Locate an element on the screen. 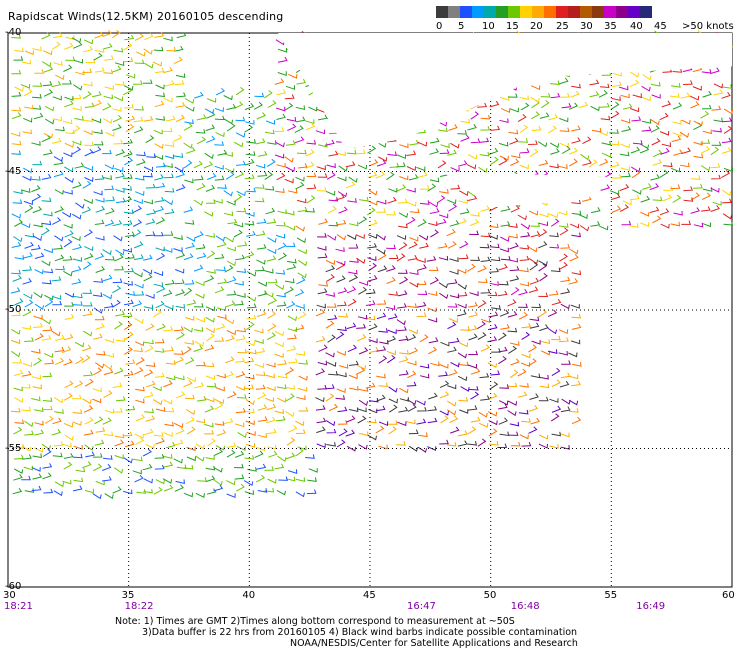  time-label: 16:47 is located at coordinates (421, 606).